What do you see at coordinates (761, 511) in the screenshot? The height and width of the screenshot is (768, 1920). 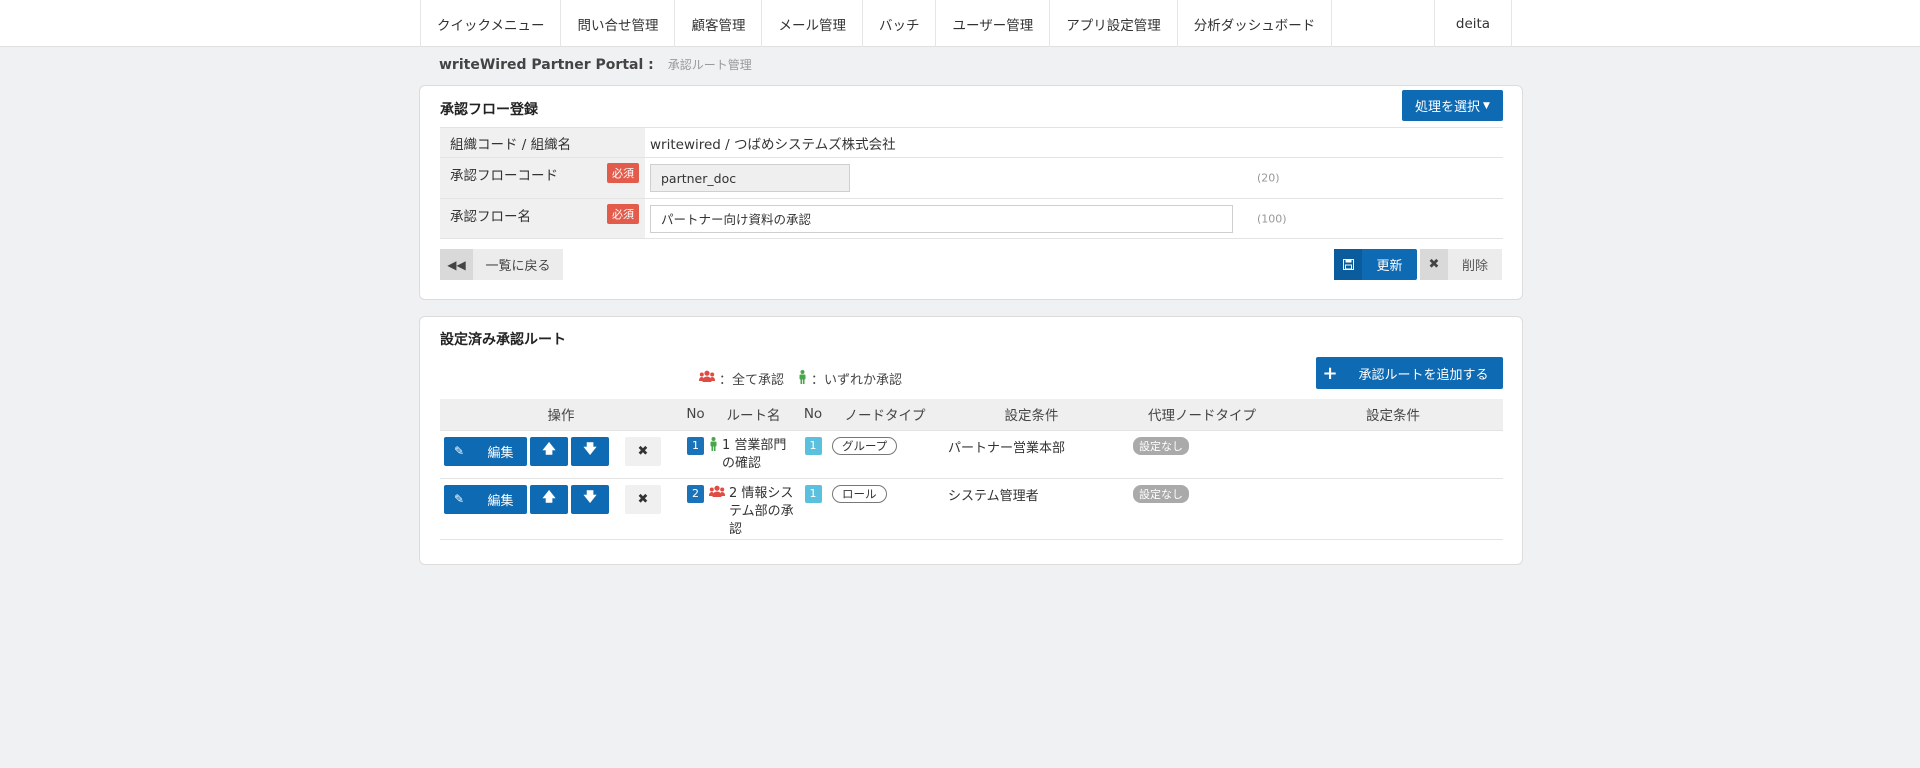 I see `route-name: 2 情報システム部の承認` at bounding box center [761, 511].